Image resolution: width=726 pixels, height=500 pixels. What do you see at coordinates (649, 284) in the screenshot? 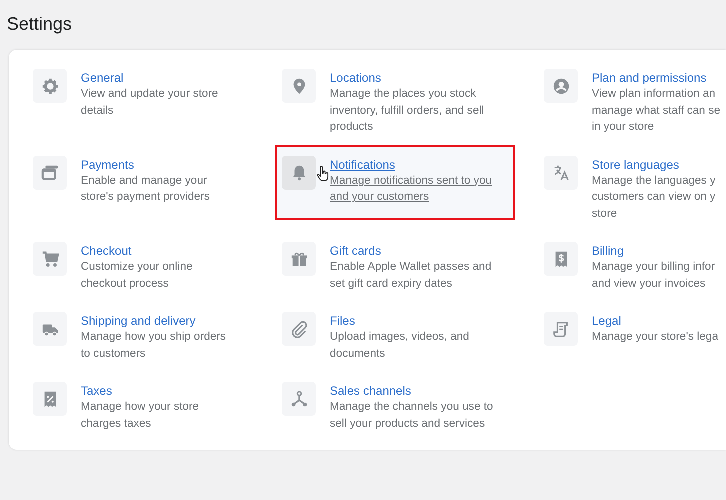
I see `setting-description: and view your invoices` at bounding box center [649, 284].